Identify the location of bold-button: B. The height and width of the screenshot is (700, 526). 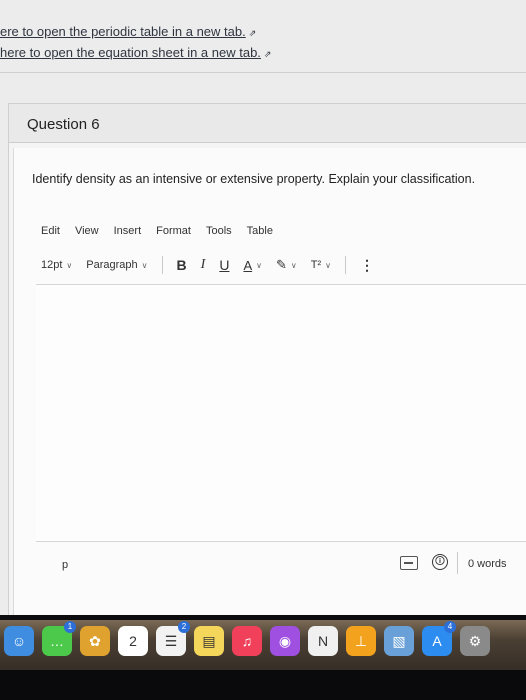
(182, 265).